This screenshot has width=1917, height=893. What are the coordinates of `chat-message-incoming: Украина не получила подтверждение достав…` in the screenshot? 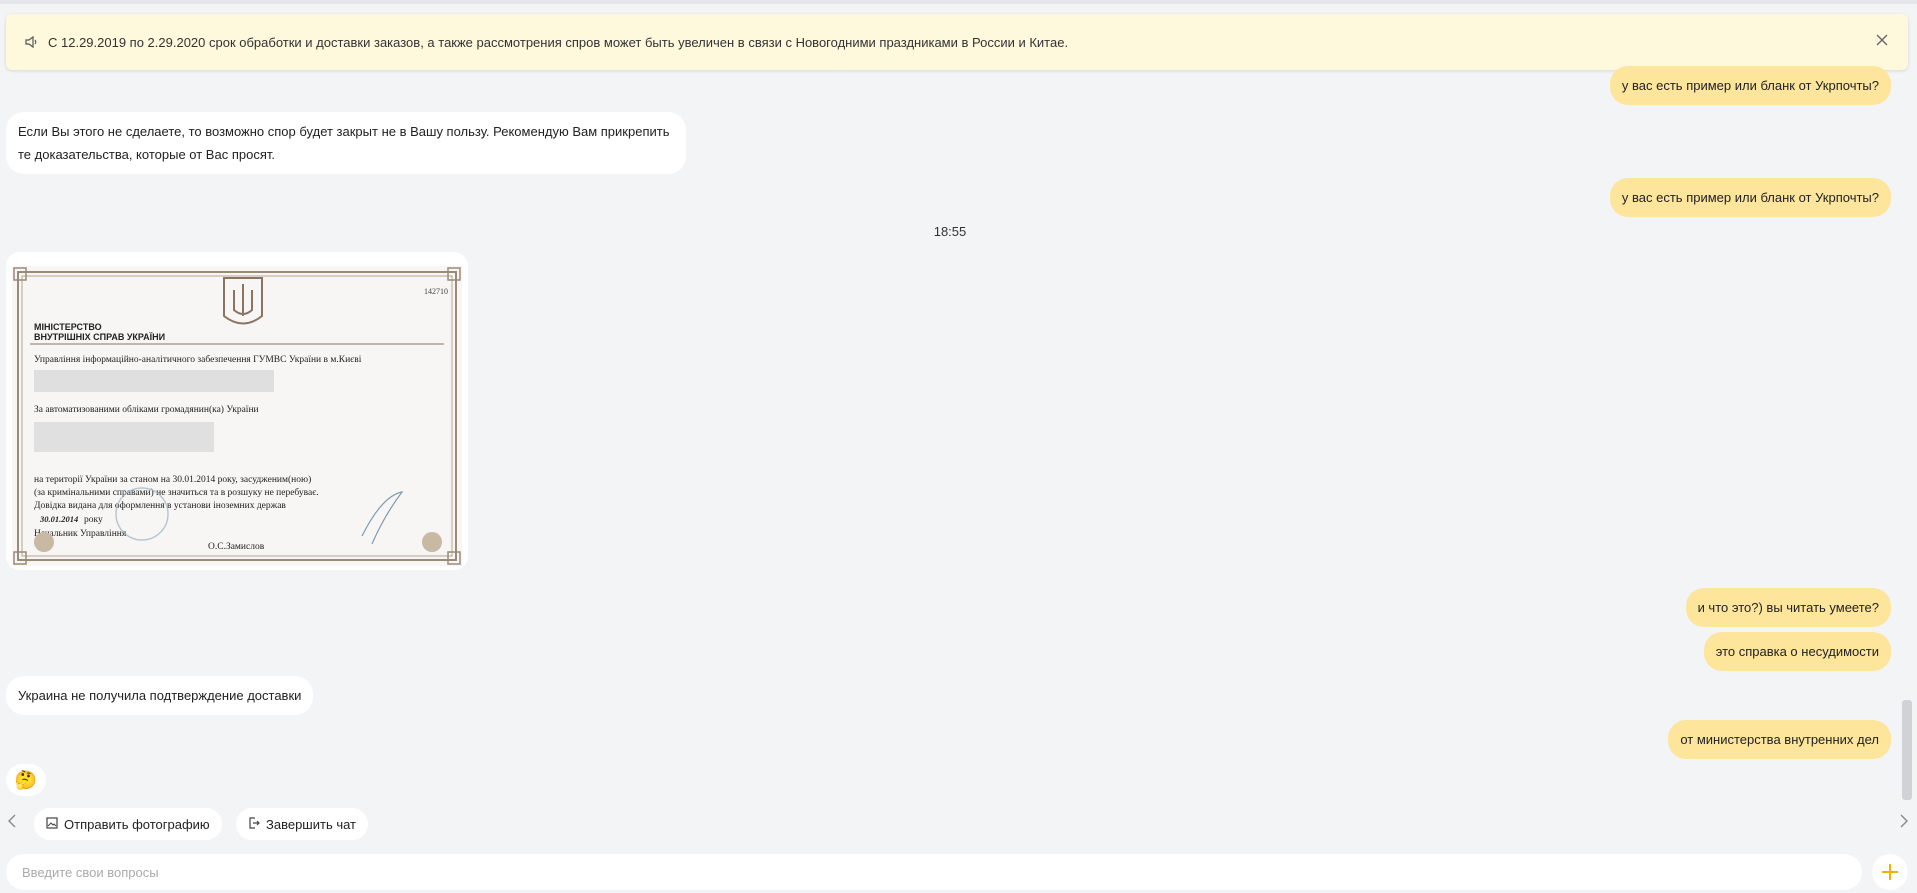 It's located at (160, 695).